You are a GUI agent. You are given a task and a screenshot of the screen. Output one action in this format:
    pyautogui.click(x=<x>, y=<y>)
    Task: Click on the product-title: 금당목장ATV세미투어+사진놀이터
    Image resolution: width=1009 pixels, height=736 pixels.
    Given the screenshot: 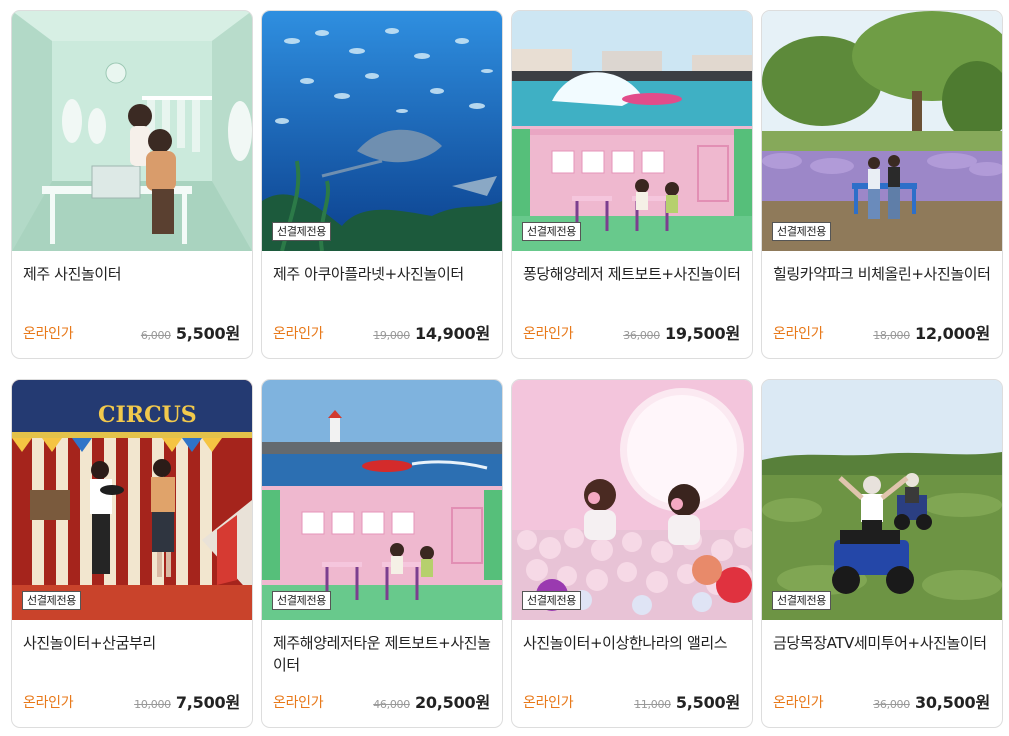 What is the action you would take?
    pyautogui.click(x=883, y=643)
    